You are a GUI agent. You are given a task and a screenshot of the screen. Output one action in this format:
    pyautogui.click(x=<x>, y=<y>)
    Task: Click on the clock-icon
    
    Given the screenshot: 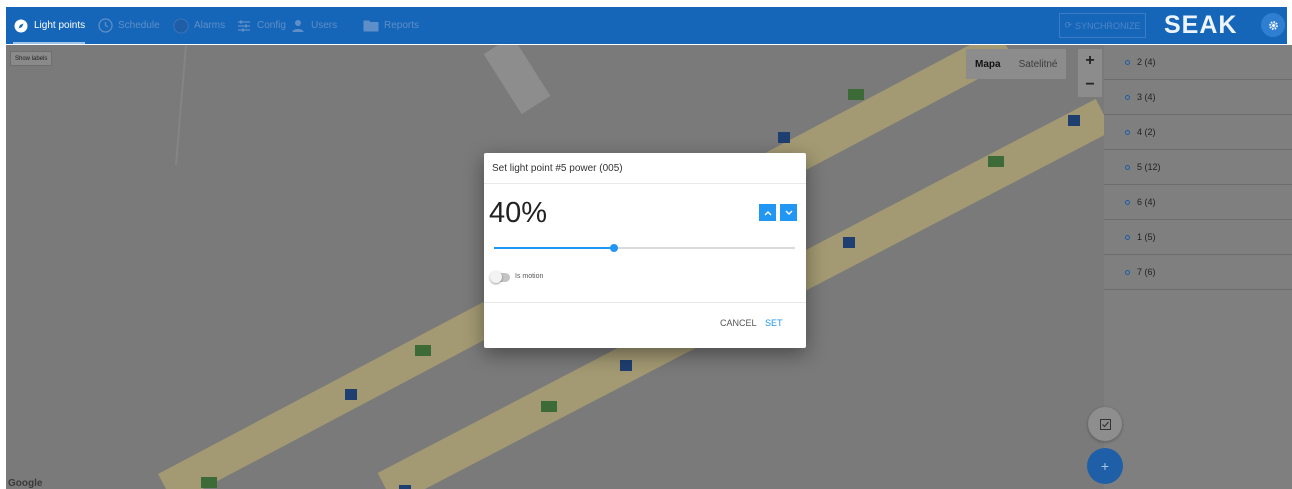 What is the action you would take?
    pyautogui.click(x=105, y=26)
    